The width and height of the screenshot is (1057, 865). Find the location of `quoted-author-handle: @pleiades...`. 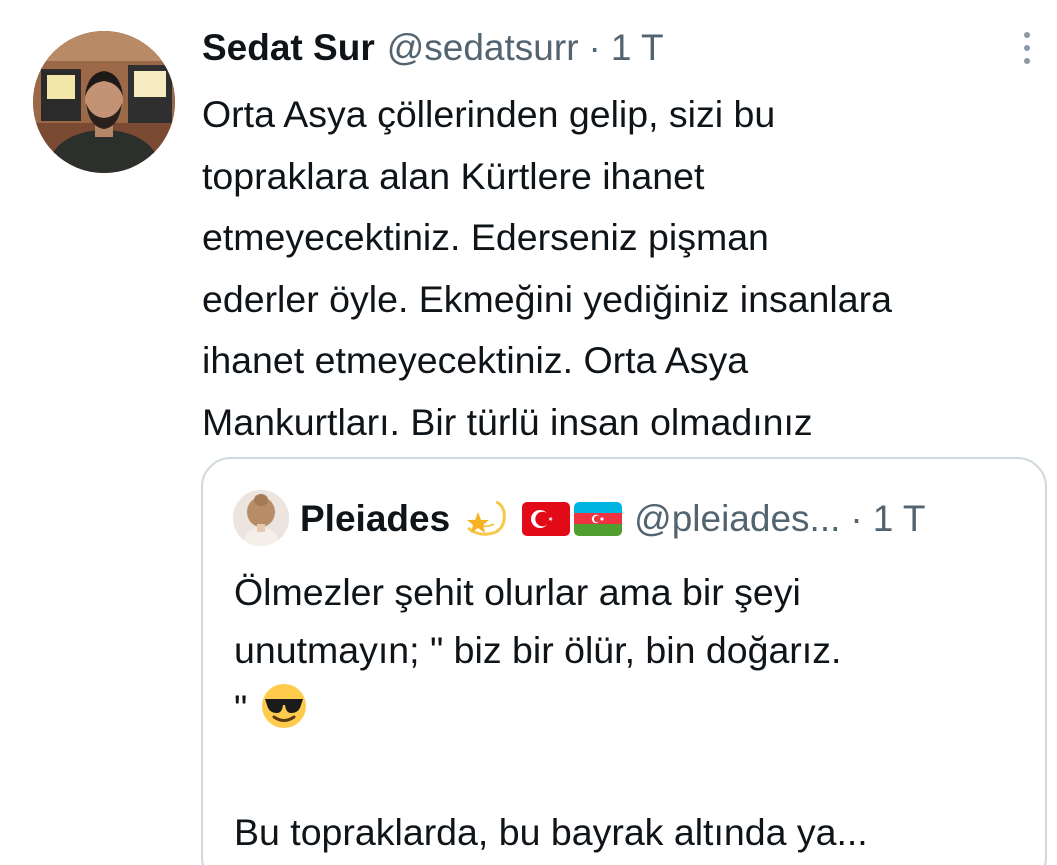

quoted-author-handle: @pleiades... is located at coordinates (737, 519).